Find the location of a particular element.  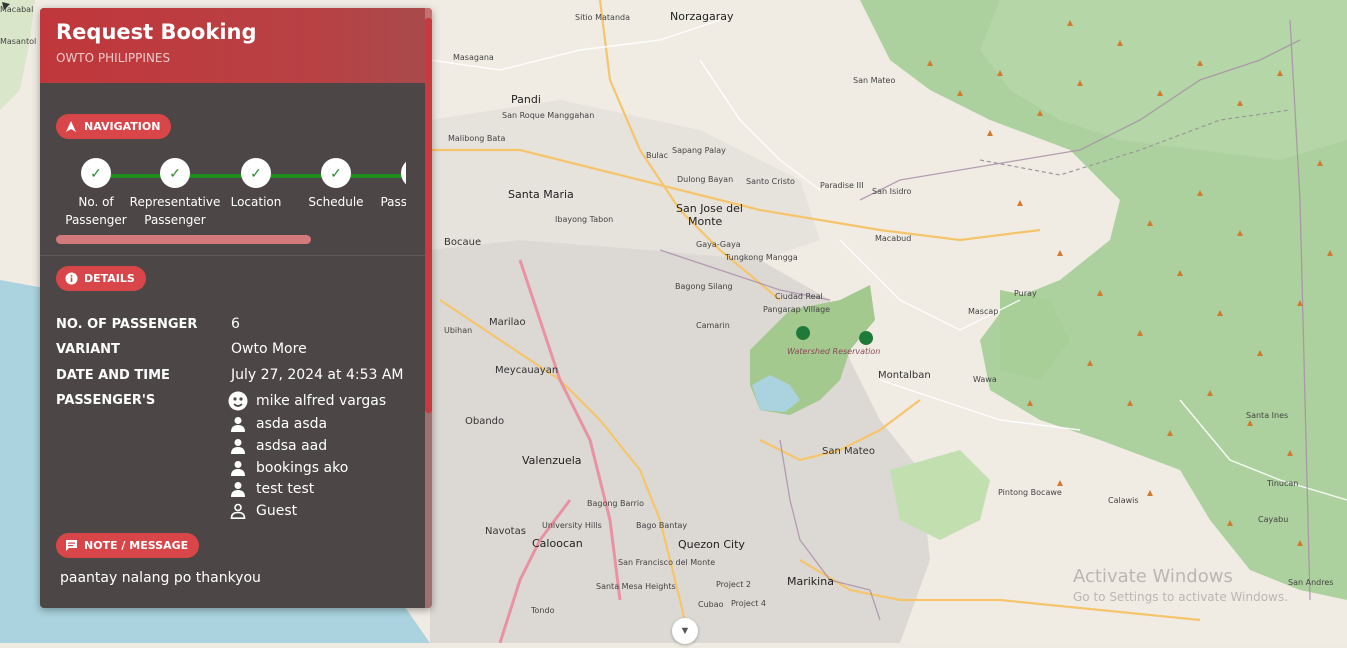

no-of-passenger-label: NO. OF PASSENGER is located at coordinates (127, 324).